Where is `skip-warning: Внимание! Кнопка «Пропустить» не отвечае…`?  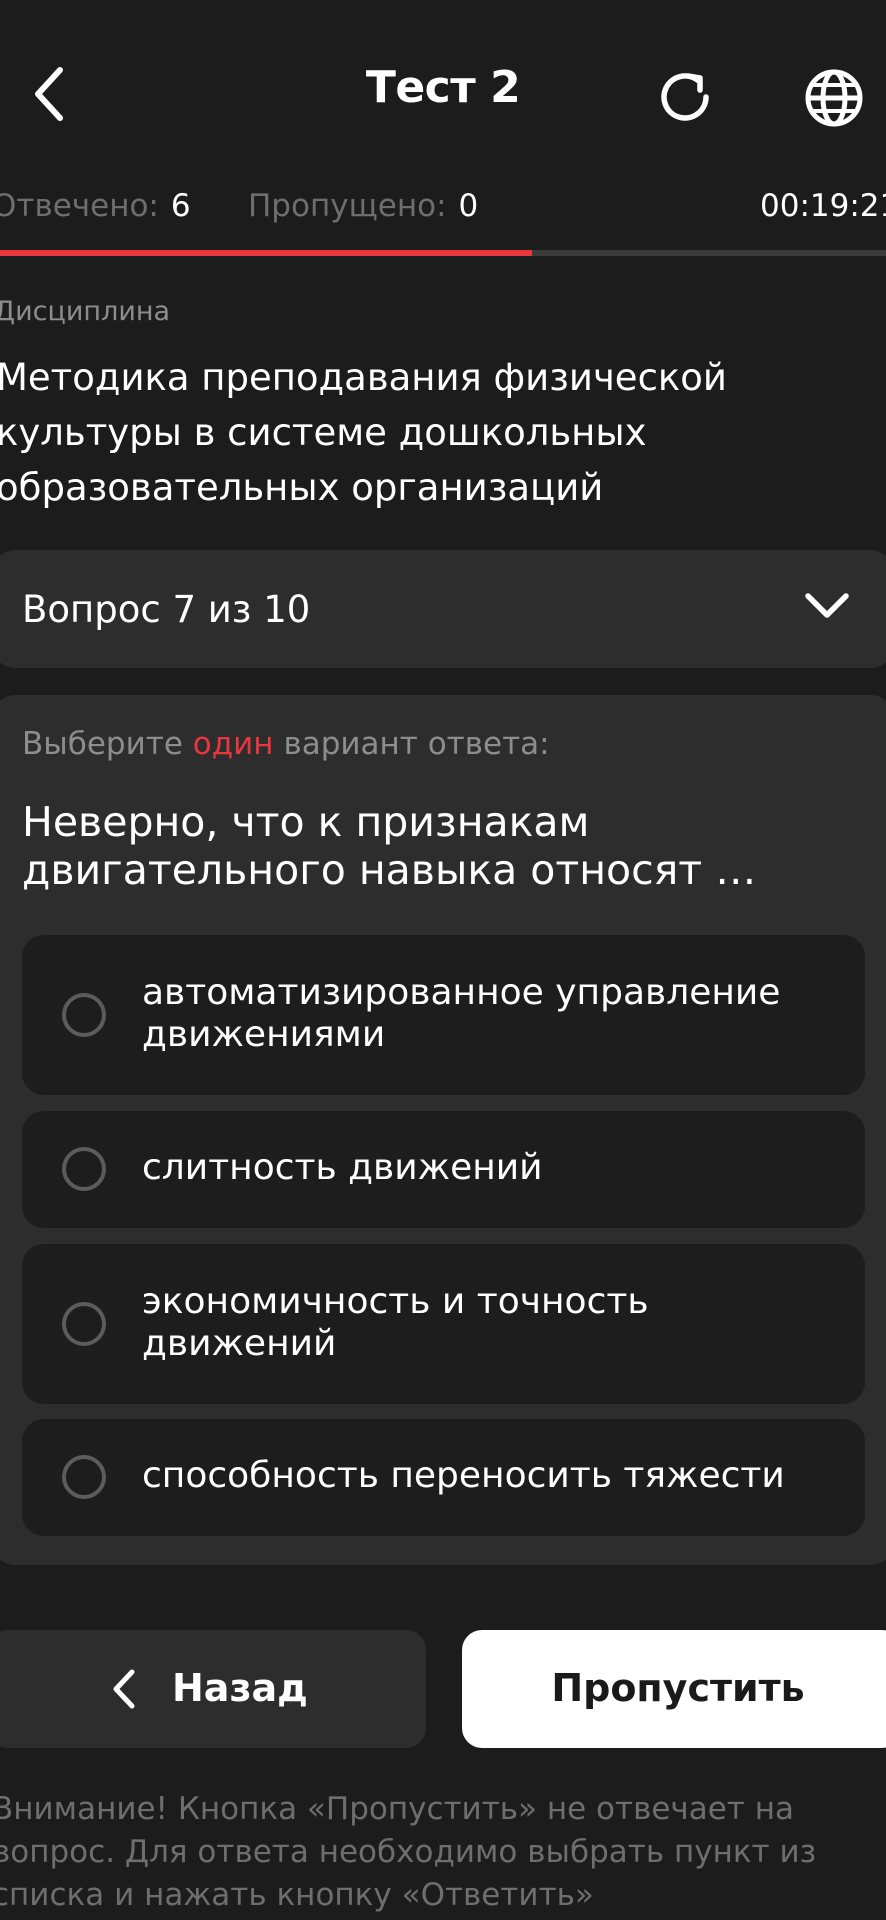
skip-warning: Внимание! Кнопка «Пропустить» не отвечае… is located at coordinates (408, 1852).